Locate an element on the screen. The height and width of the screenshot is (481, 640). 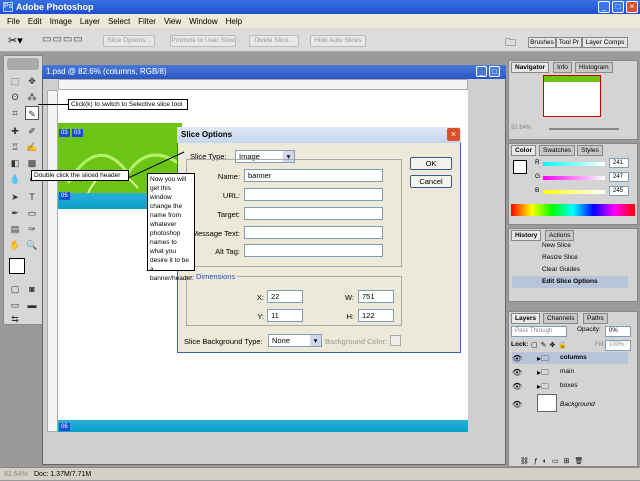
tool-presets-tab: Tool Pr is located at coordinates (569, 42).